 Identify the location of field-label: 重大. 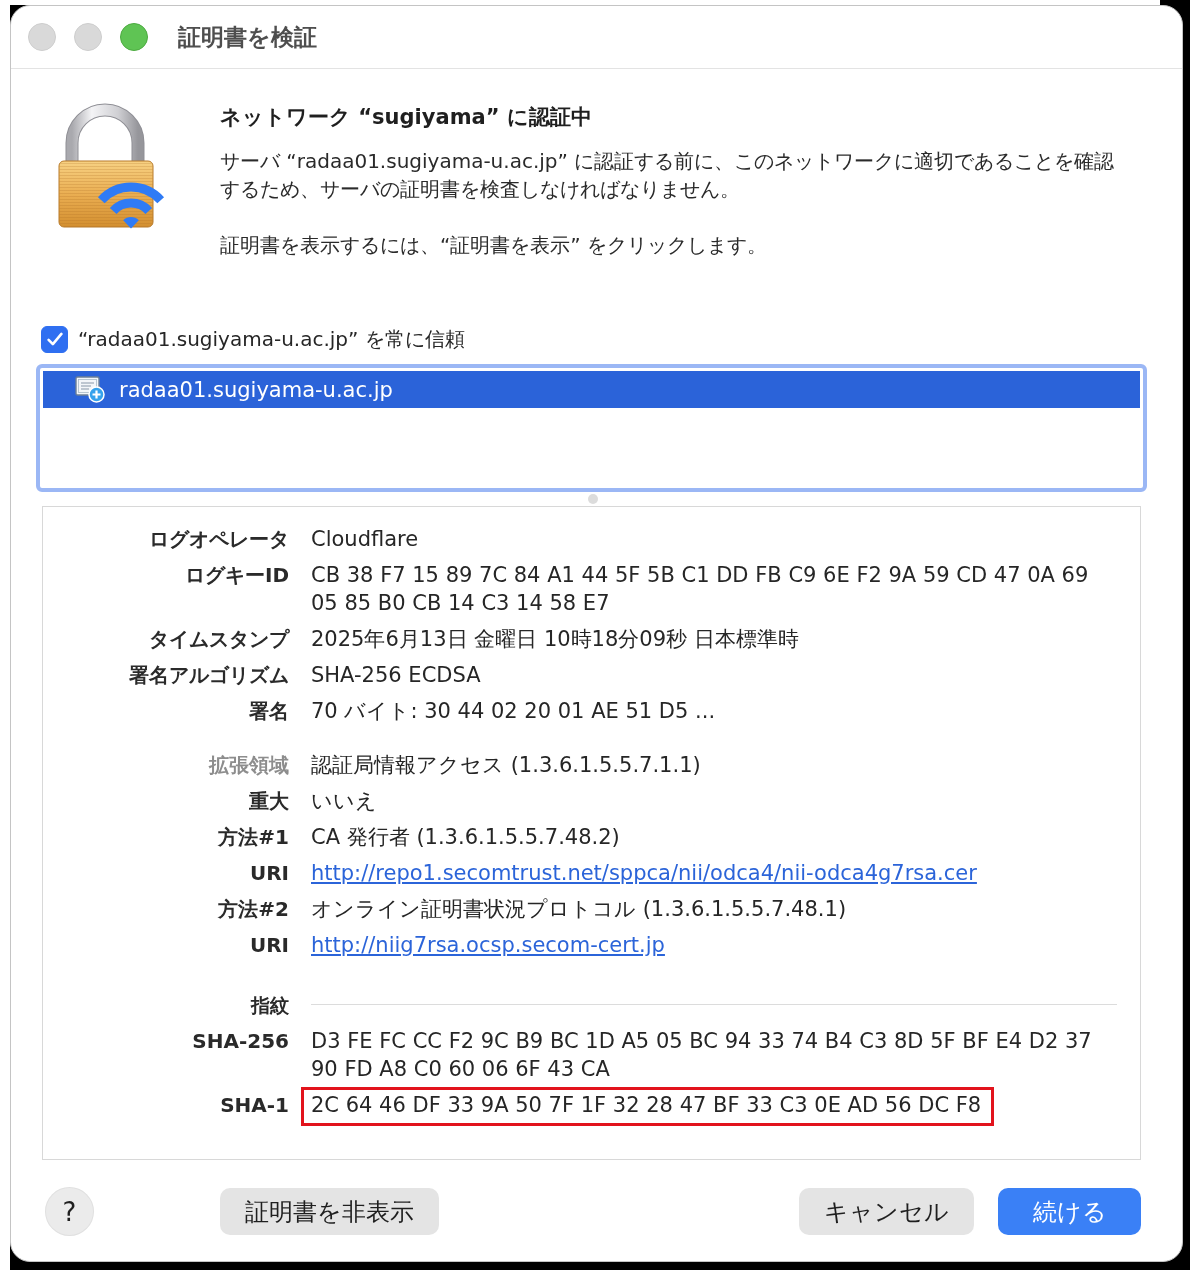
(269, 801).